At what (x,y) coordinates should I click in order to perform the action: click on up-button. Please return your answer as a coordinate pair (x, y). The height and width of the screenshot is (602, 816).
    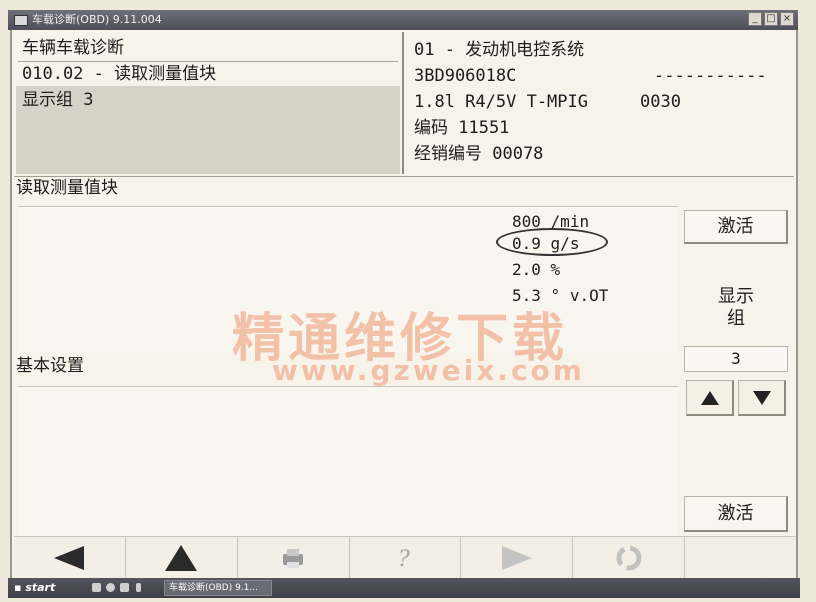
    Looking at the image, I should click on (180, 557).